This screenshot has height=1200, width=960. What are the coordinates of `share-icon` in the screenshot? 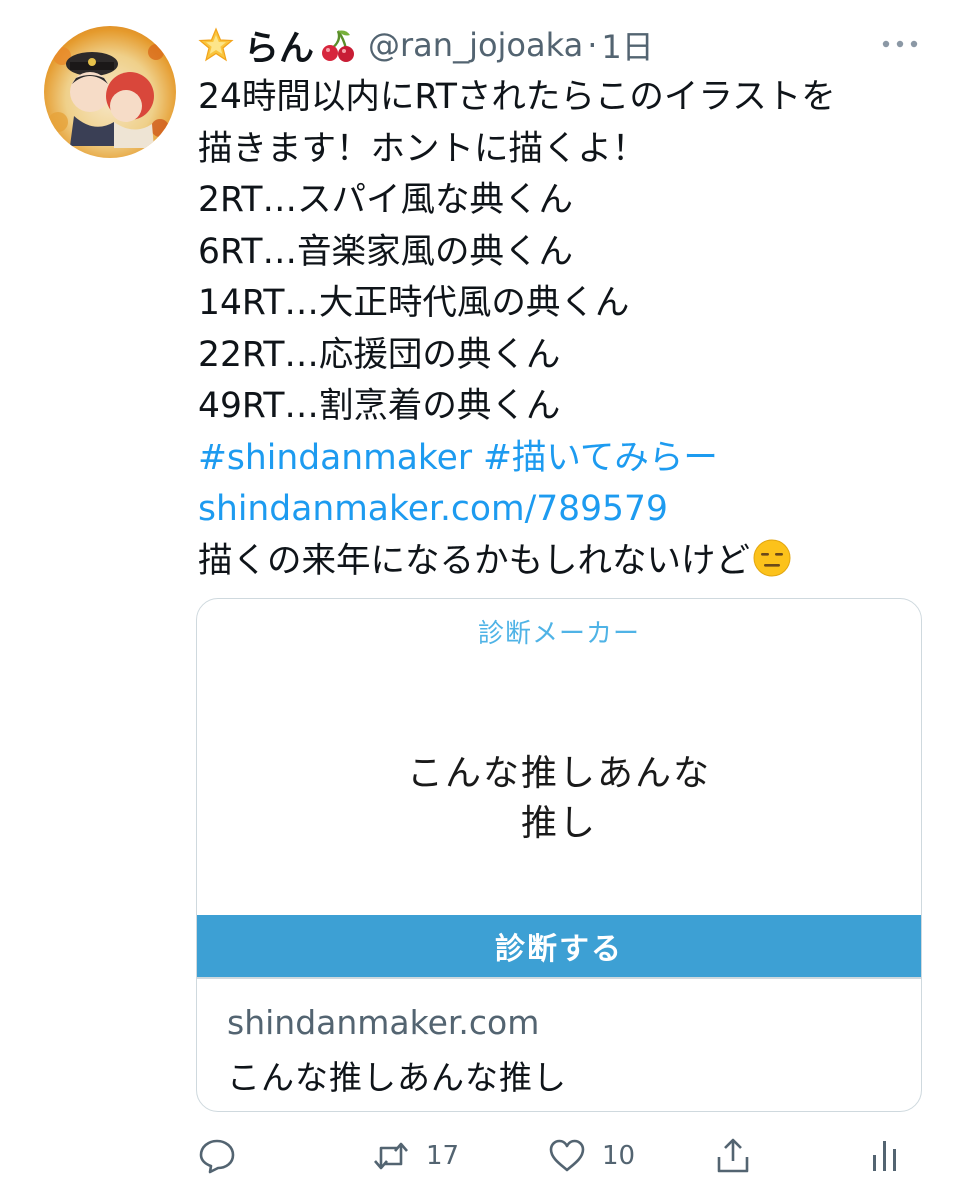 It's located at (733, 1155).